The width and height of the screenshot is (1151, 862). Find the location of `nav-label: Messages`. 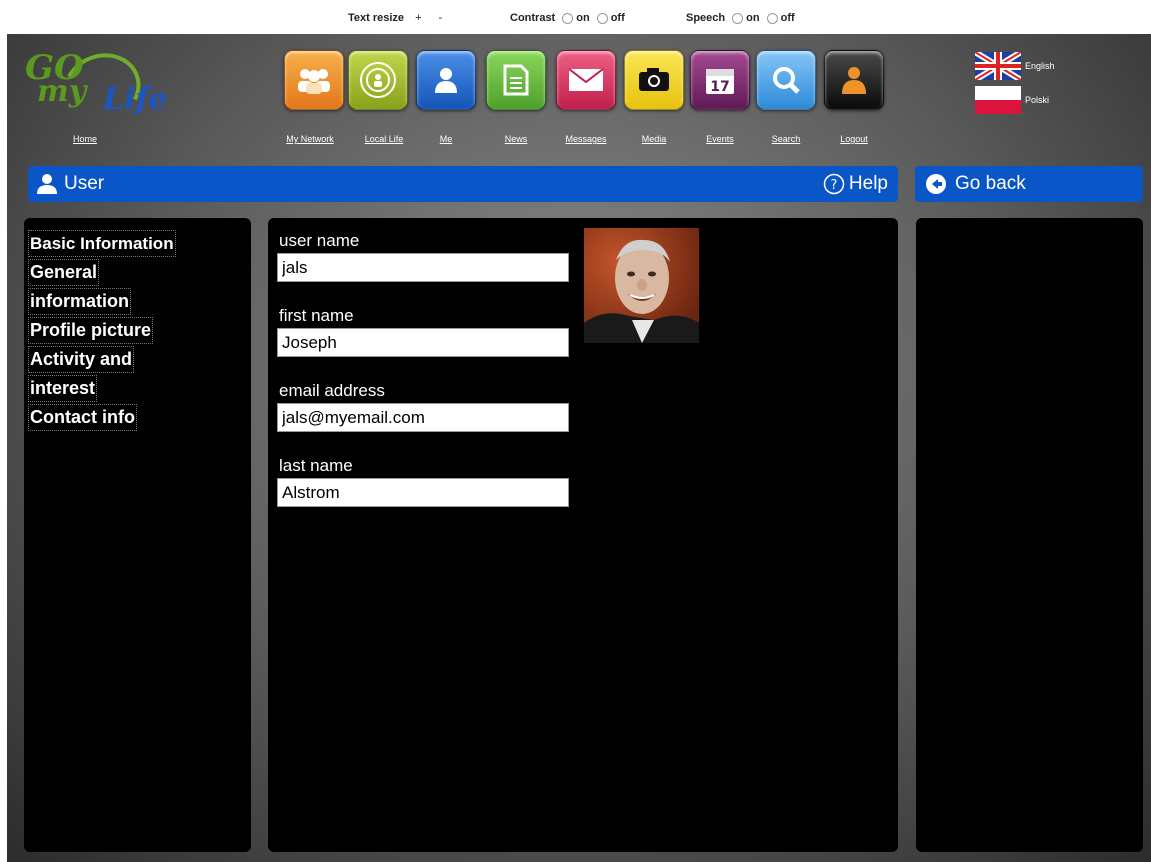

nav-label: Messages is located at coordinates (586, 139).